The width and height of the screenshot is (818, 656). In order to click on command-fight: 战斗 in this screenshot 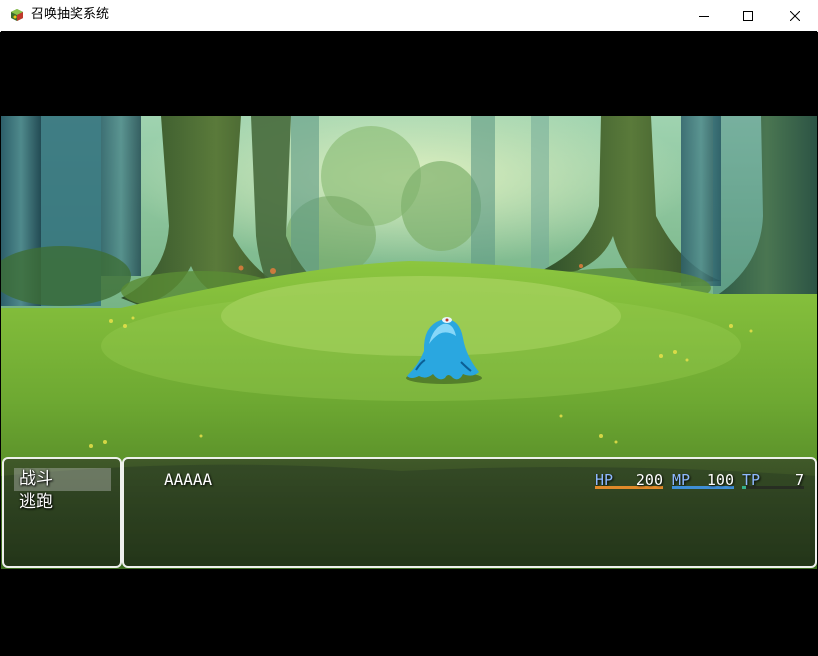, I will do `click(62, 479)`.